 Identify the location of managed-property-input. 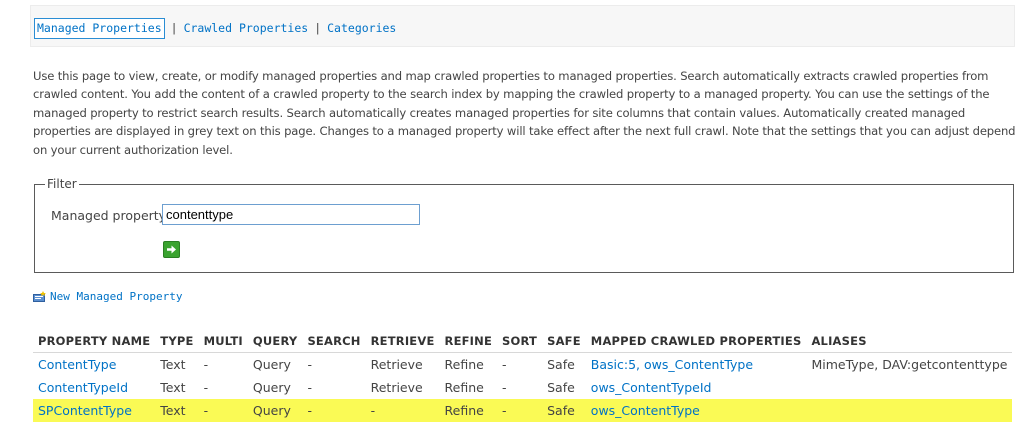
(291, 214).